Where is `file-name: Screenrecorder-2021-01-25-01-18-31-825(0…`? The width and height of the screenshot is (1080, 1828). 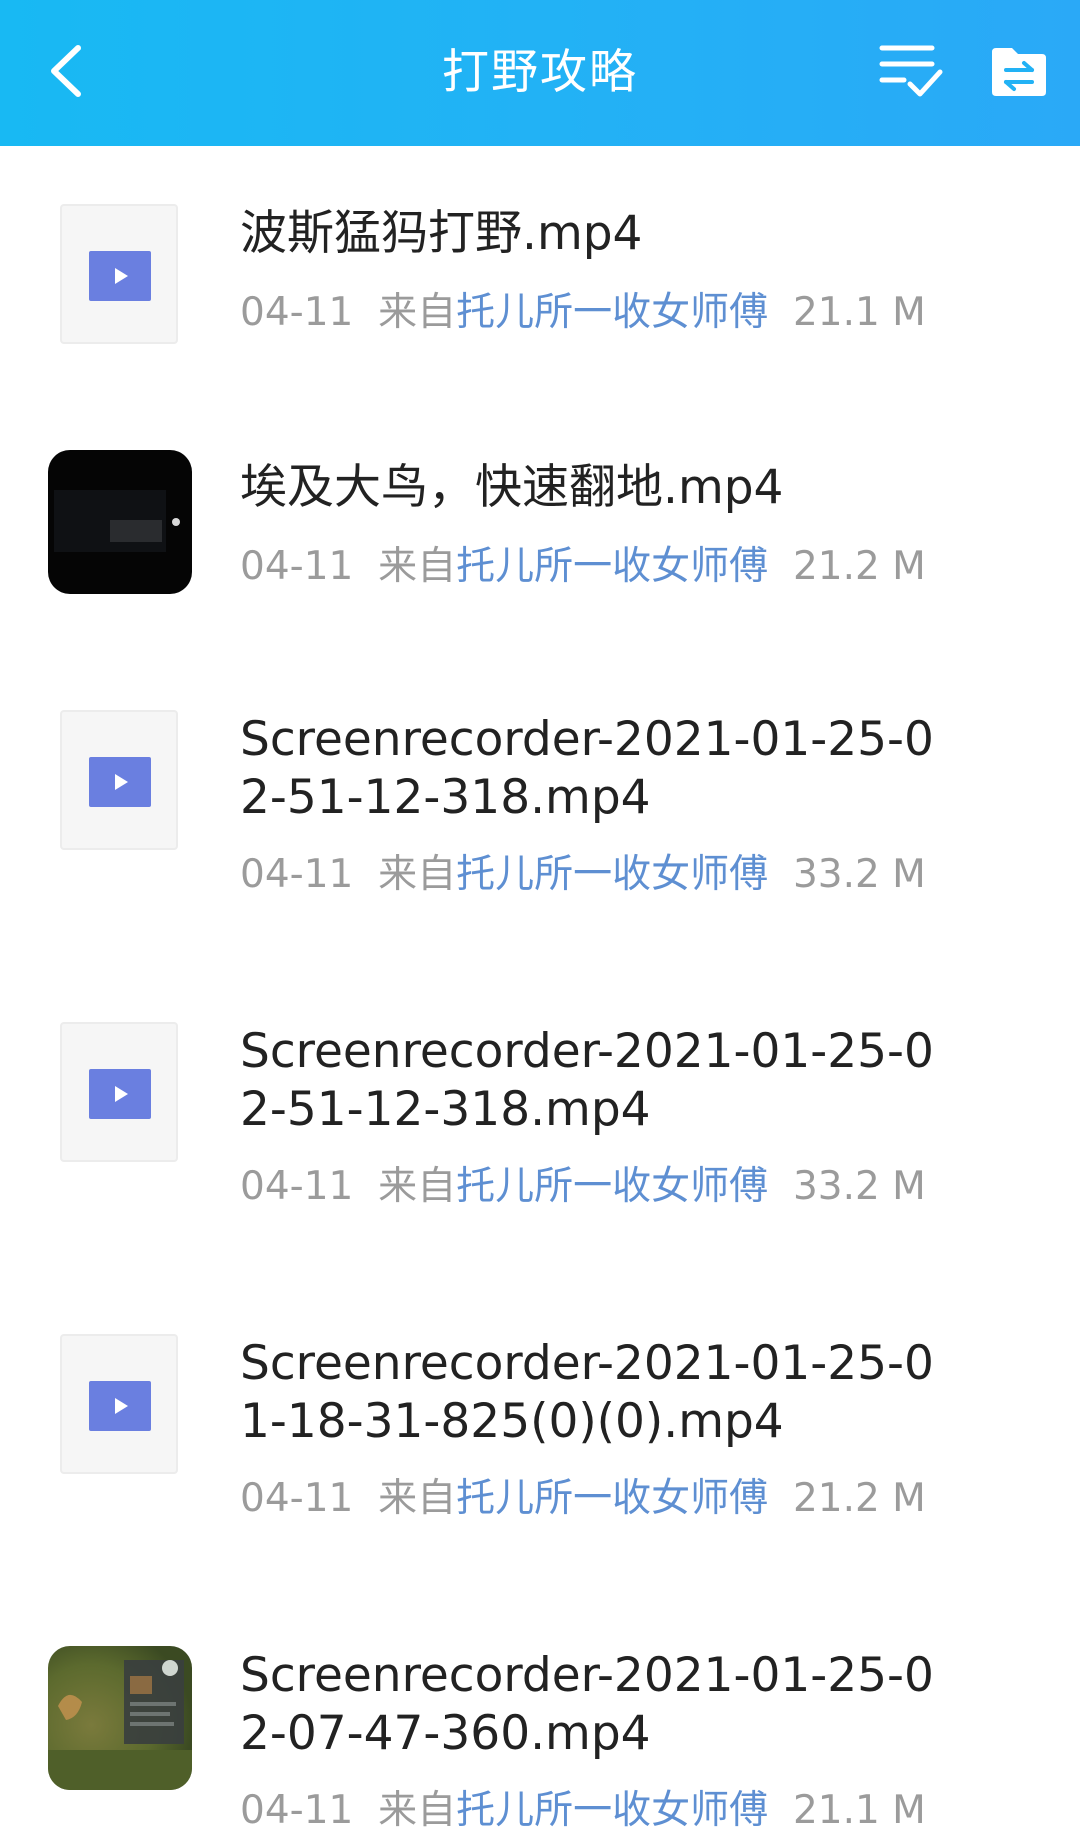
file-name: Screenrecorder-2021-01-25-01-18-31-825(0… is located at coordinates (587, 1392).